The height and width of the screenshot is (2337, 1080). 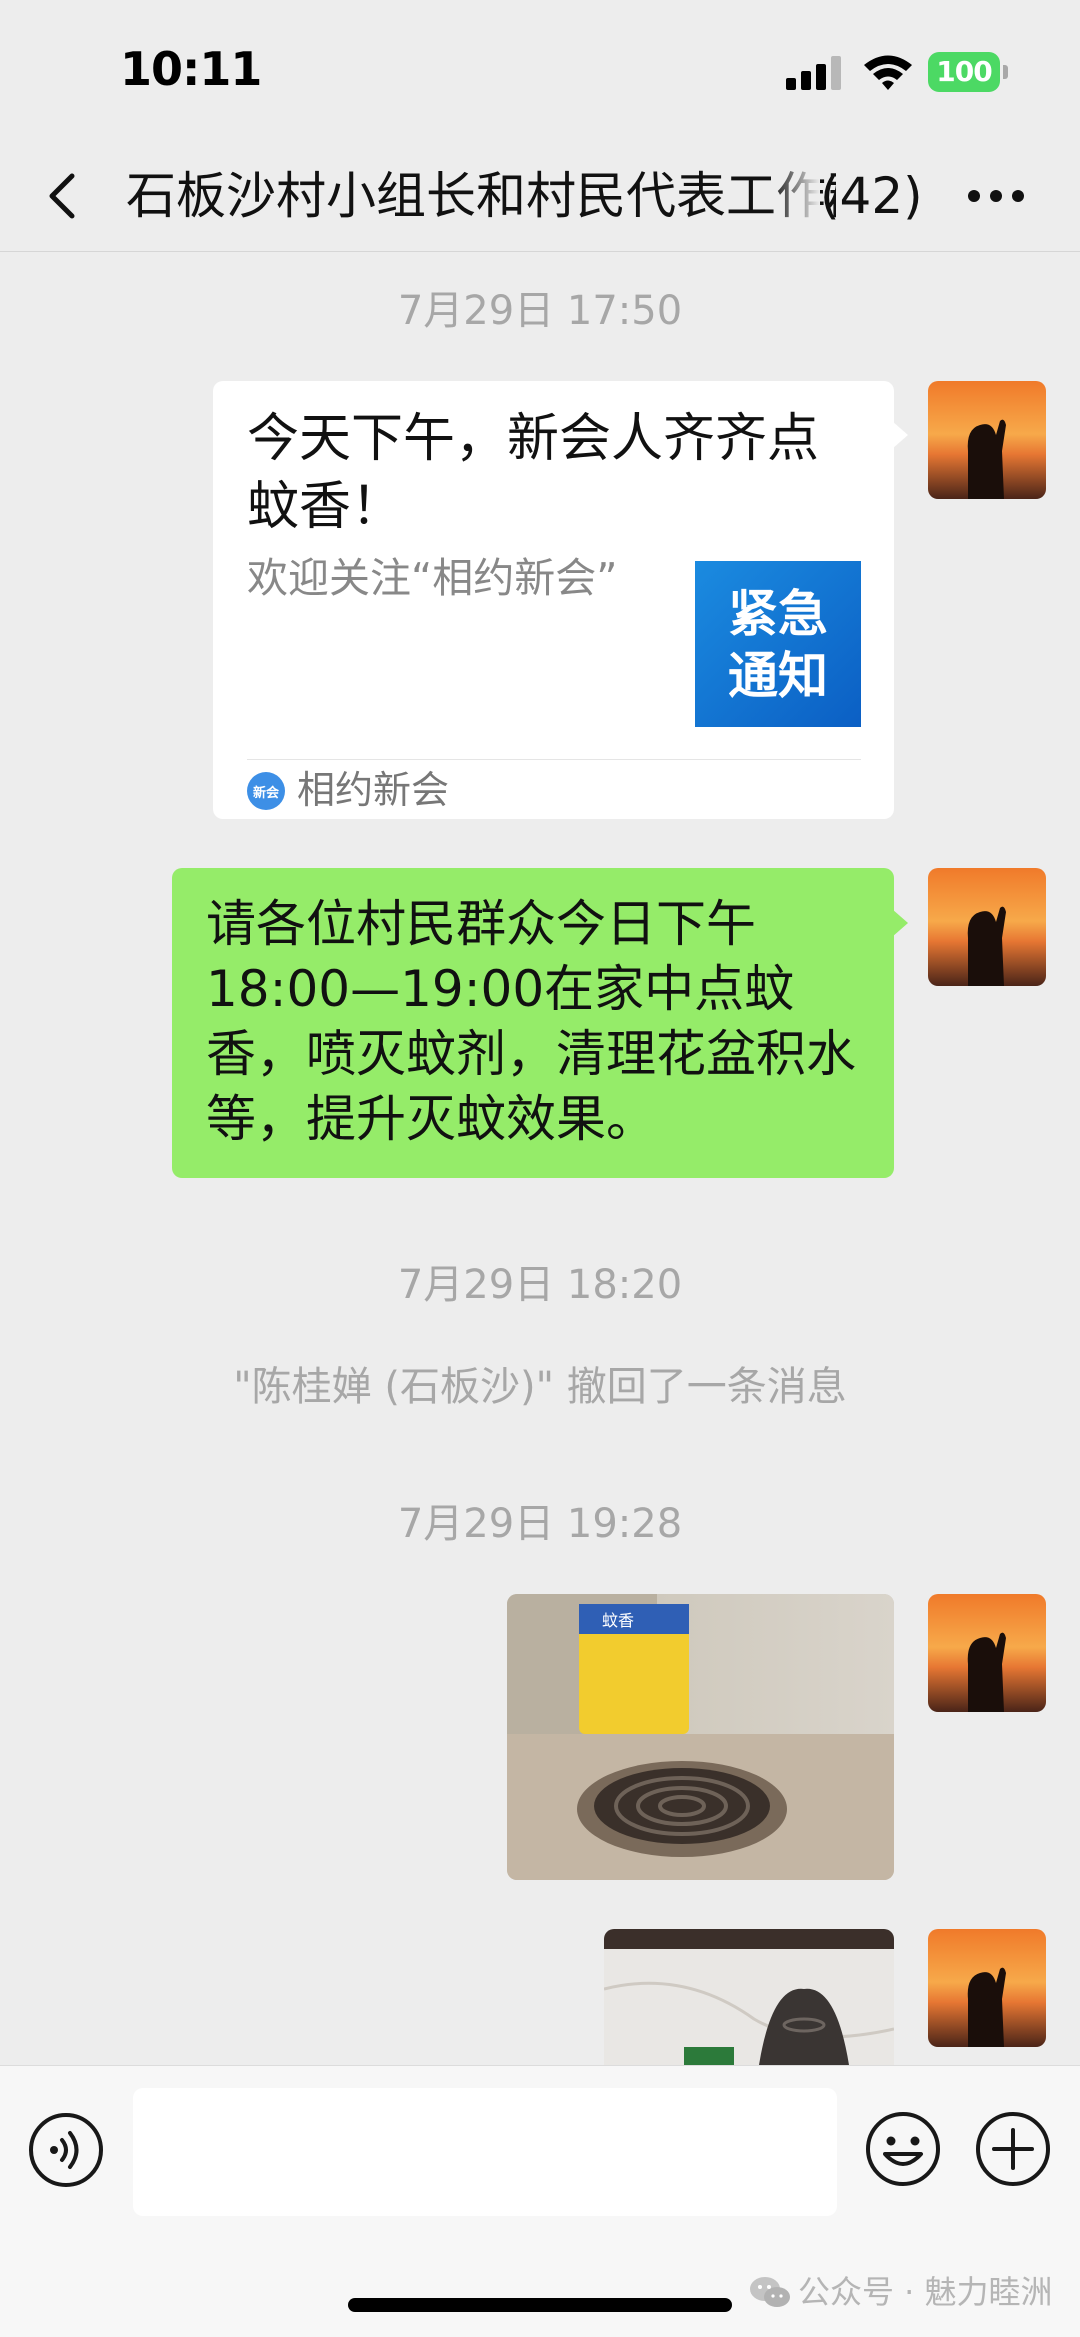 I want to click on mosquito-coil-photo: 蚊香, so click(x=700, y=1737).